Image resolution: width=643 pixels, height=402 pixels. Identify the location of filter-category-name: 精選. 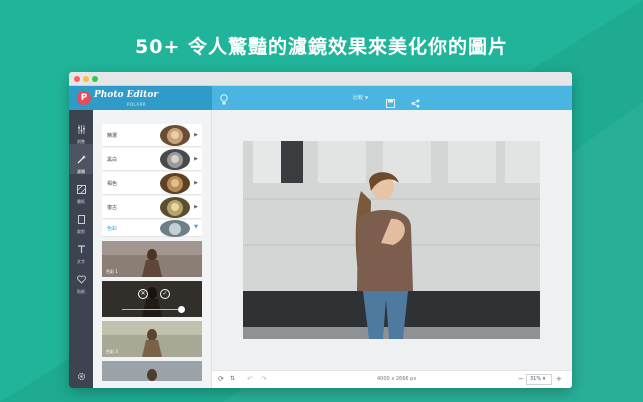
(112, 136).